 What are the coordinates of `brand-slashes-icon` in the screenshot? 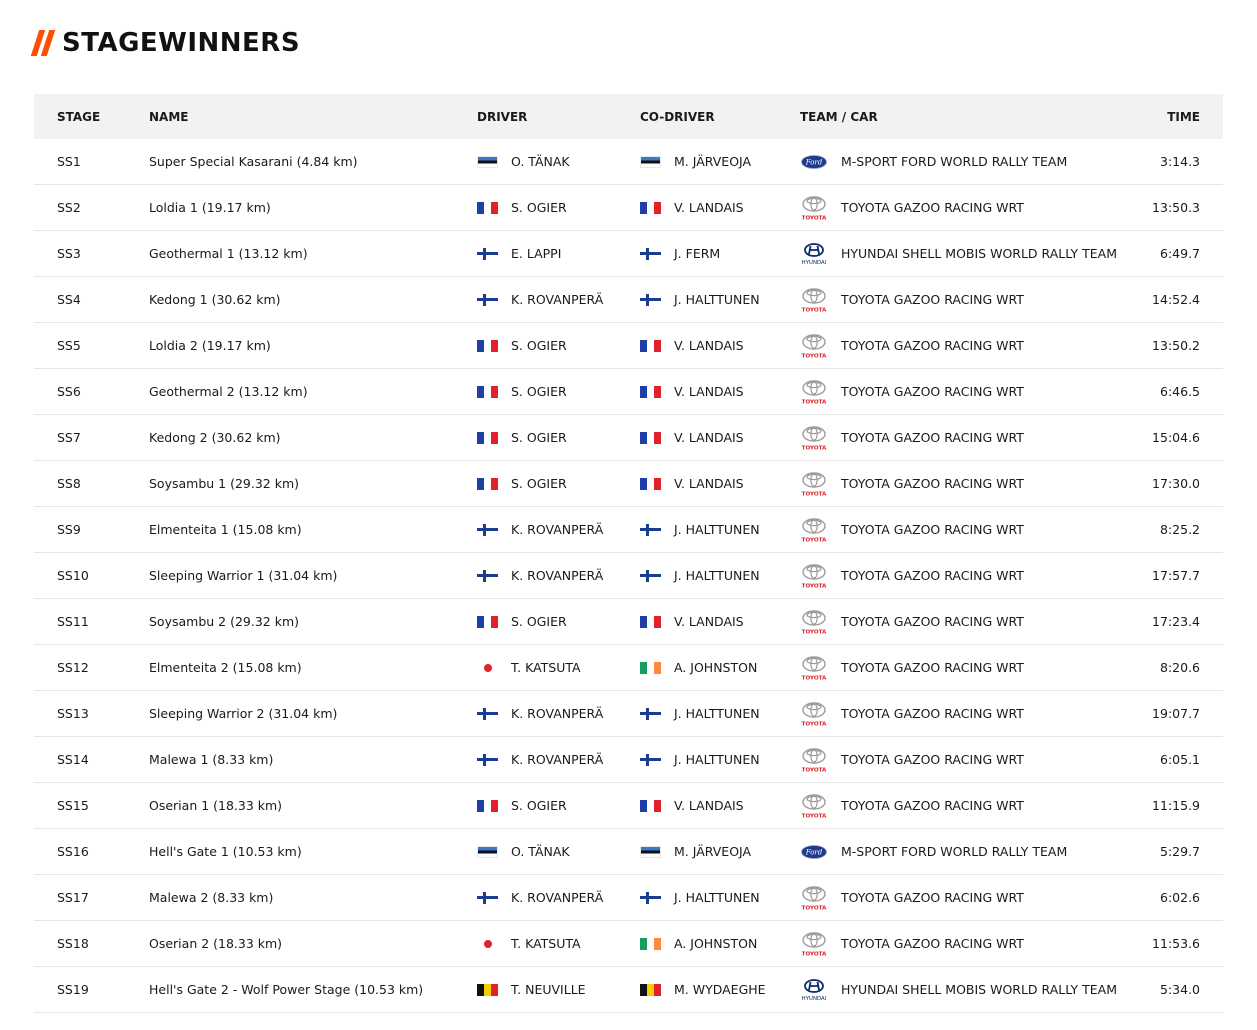 It's located at (43, 43).